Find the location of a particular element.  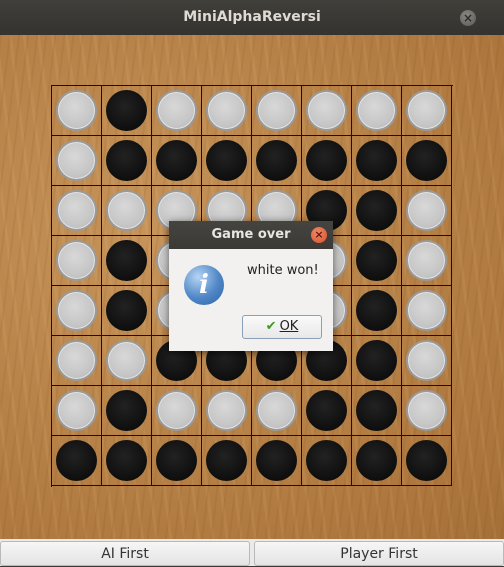

dialog-title: Game over is located at coordinates (251, 234).